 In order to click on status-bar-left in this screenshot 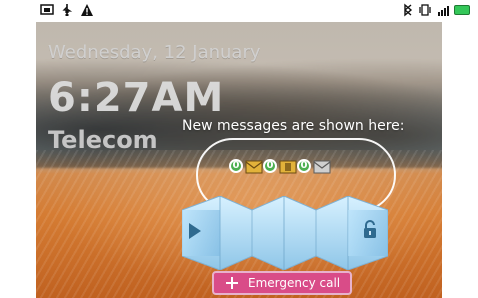, I will do `click(67, 10)`.